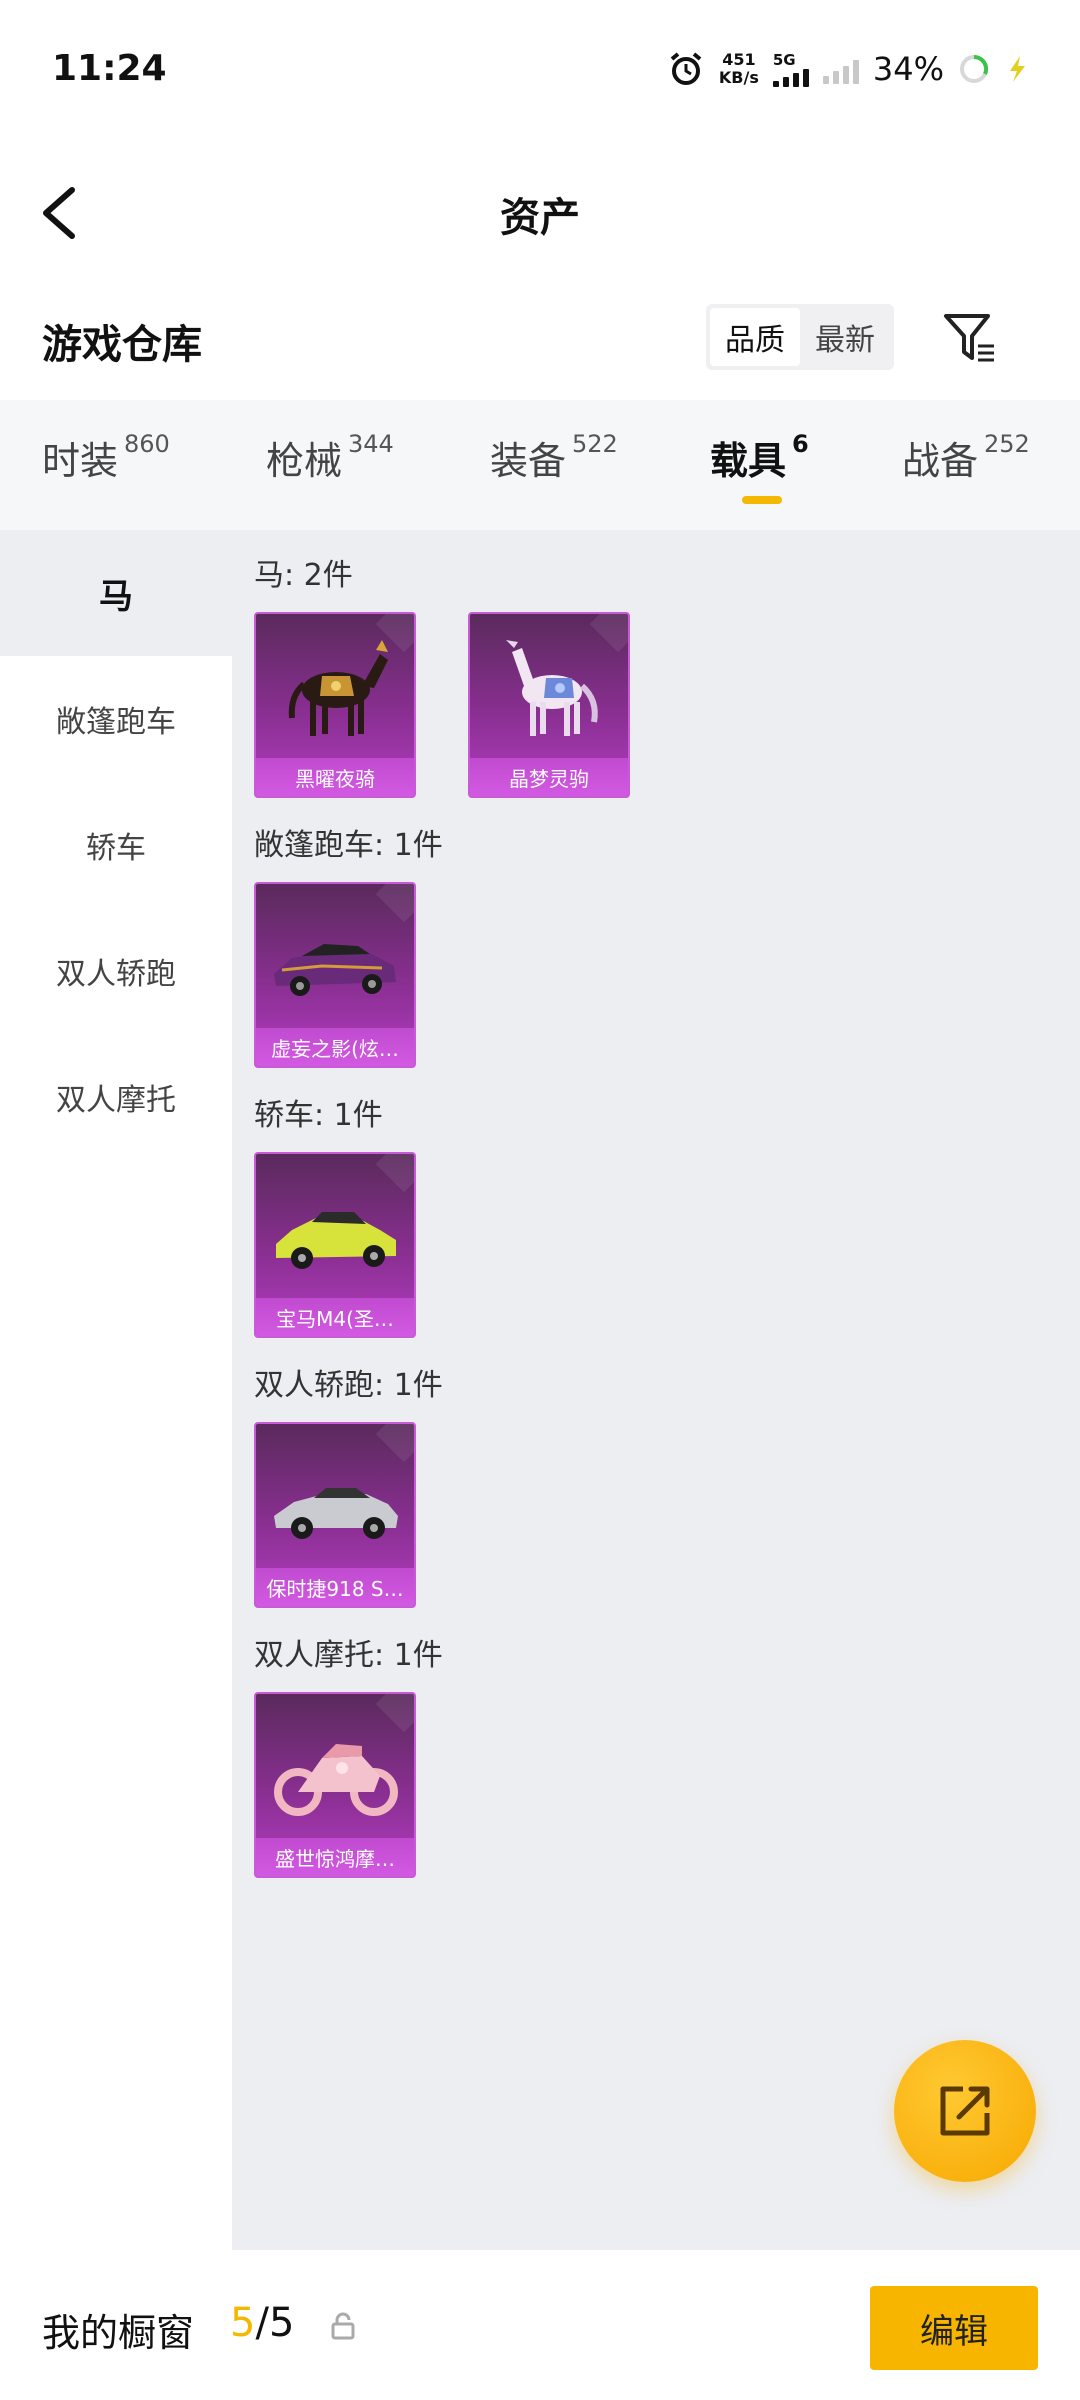 The width and height of the screenshot is (1080, 2400). I want to click on net-speed-value: 451, so click(739, 59).